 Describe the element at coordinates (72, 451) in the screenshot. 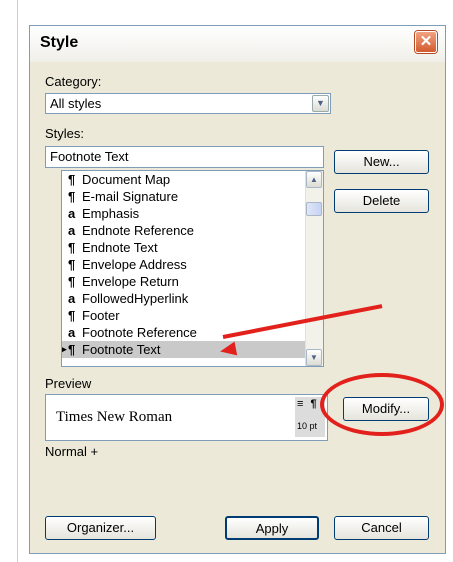

I see `style-description: Normal +` at that location.